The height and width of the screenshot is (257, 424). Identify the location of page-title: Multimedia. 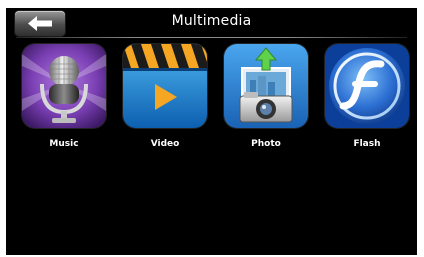
(211, 21).